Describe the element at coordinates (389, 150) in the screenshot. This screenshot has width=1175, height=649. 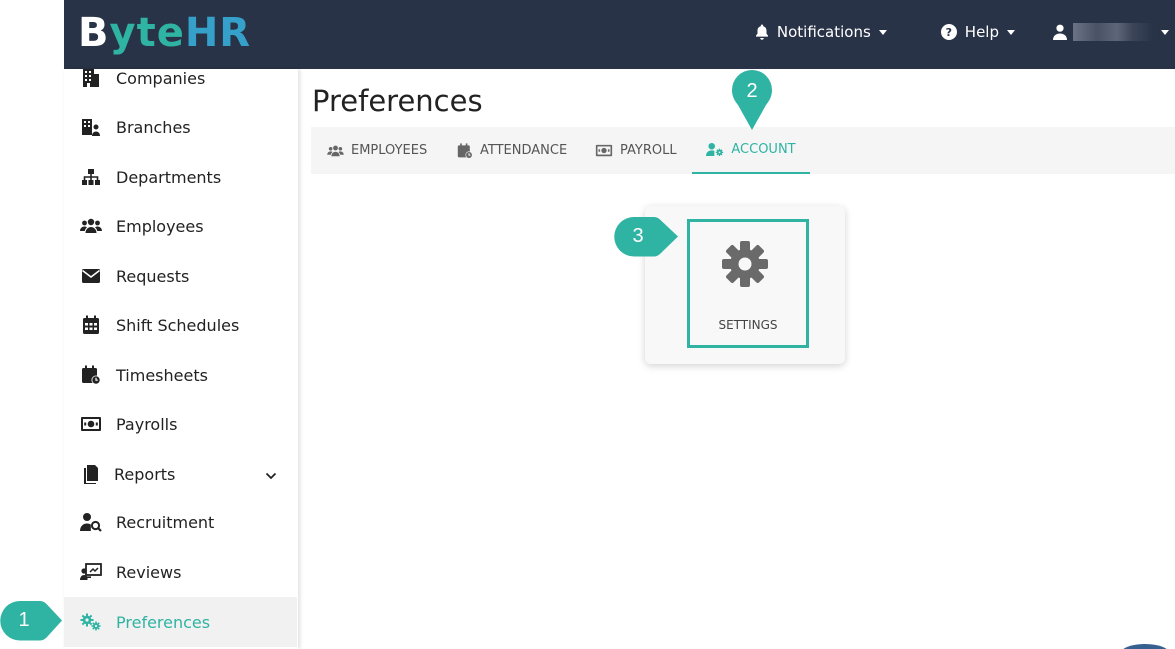
I see `tab-label: EMPLOYEES` at that location.